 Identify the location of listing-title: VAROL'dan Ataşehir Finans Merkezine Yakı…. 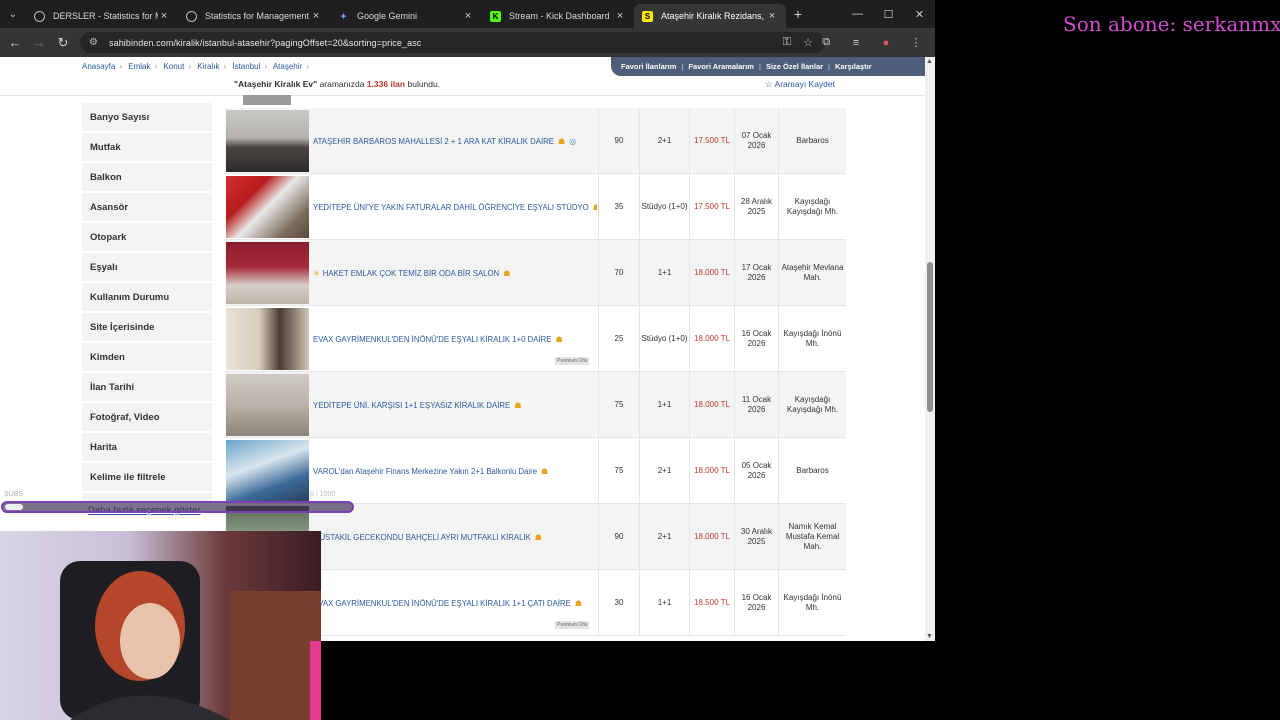
(455, 471).